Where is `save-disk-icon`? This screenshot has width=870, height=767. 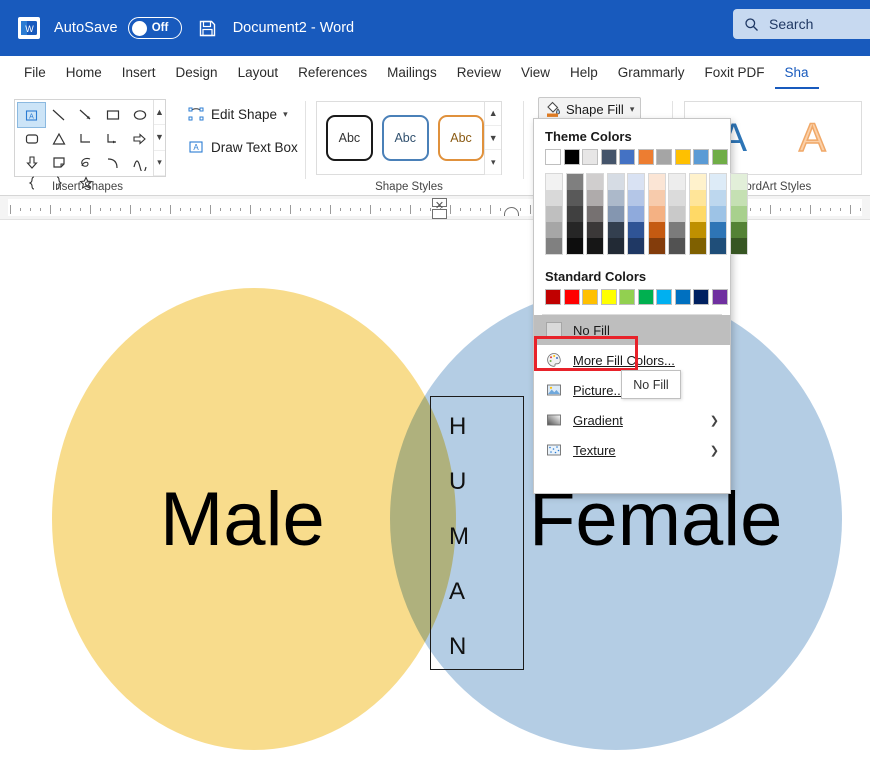
save-disk-icon is located at coordinates (207, 28).